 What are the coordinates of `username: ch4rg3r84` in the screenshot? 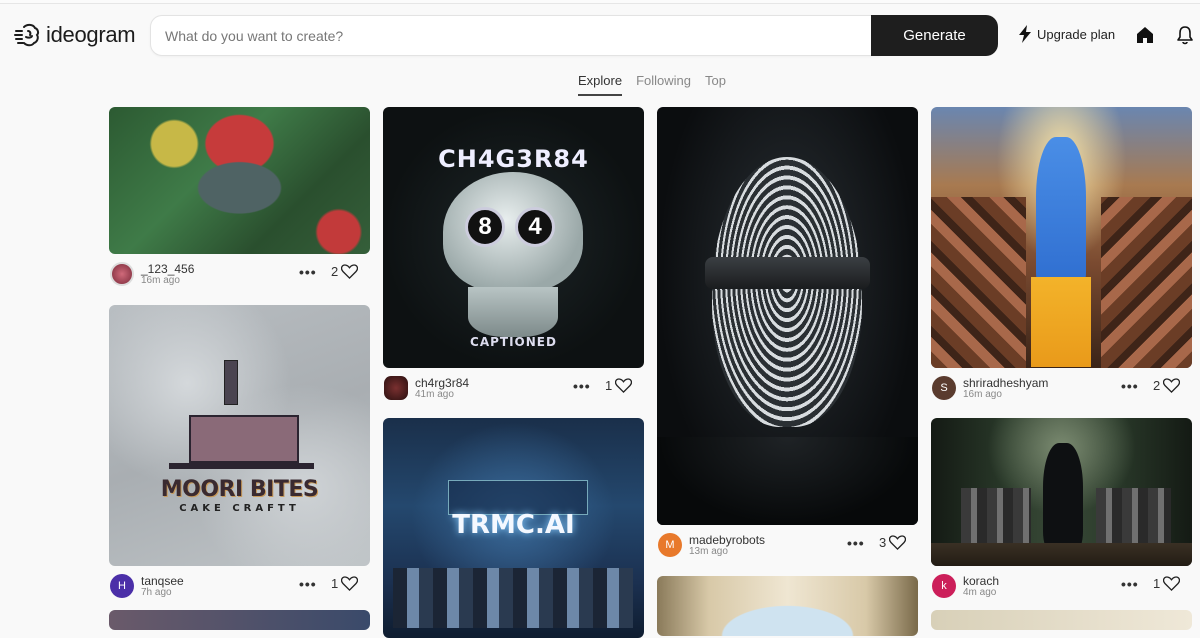 It's located at (442, 383).